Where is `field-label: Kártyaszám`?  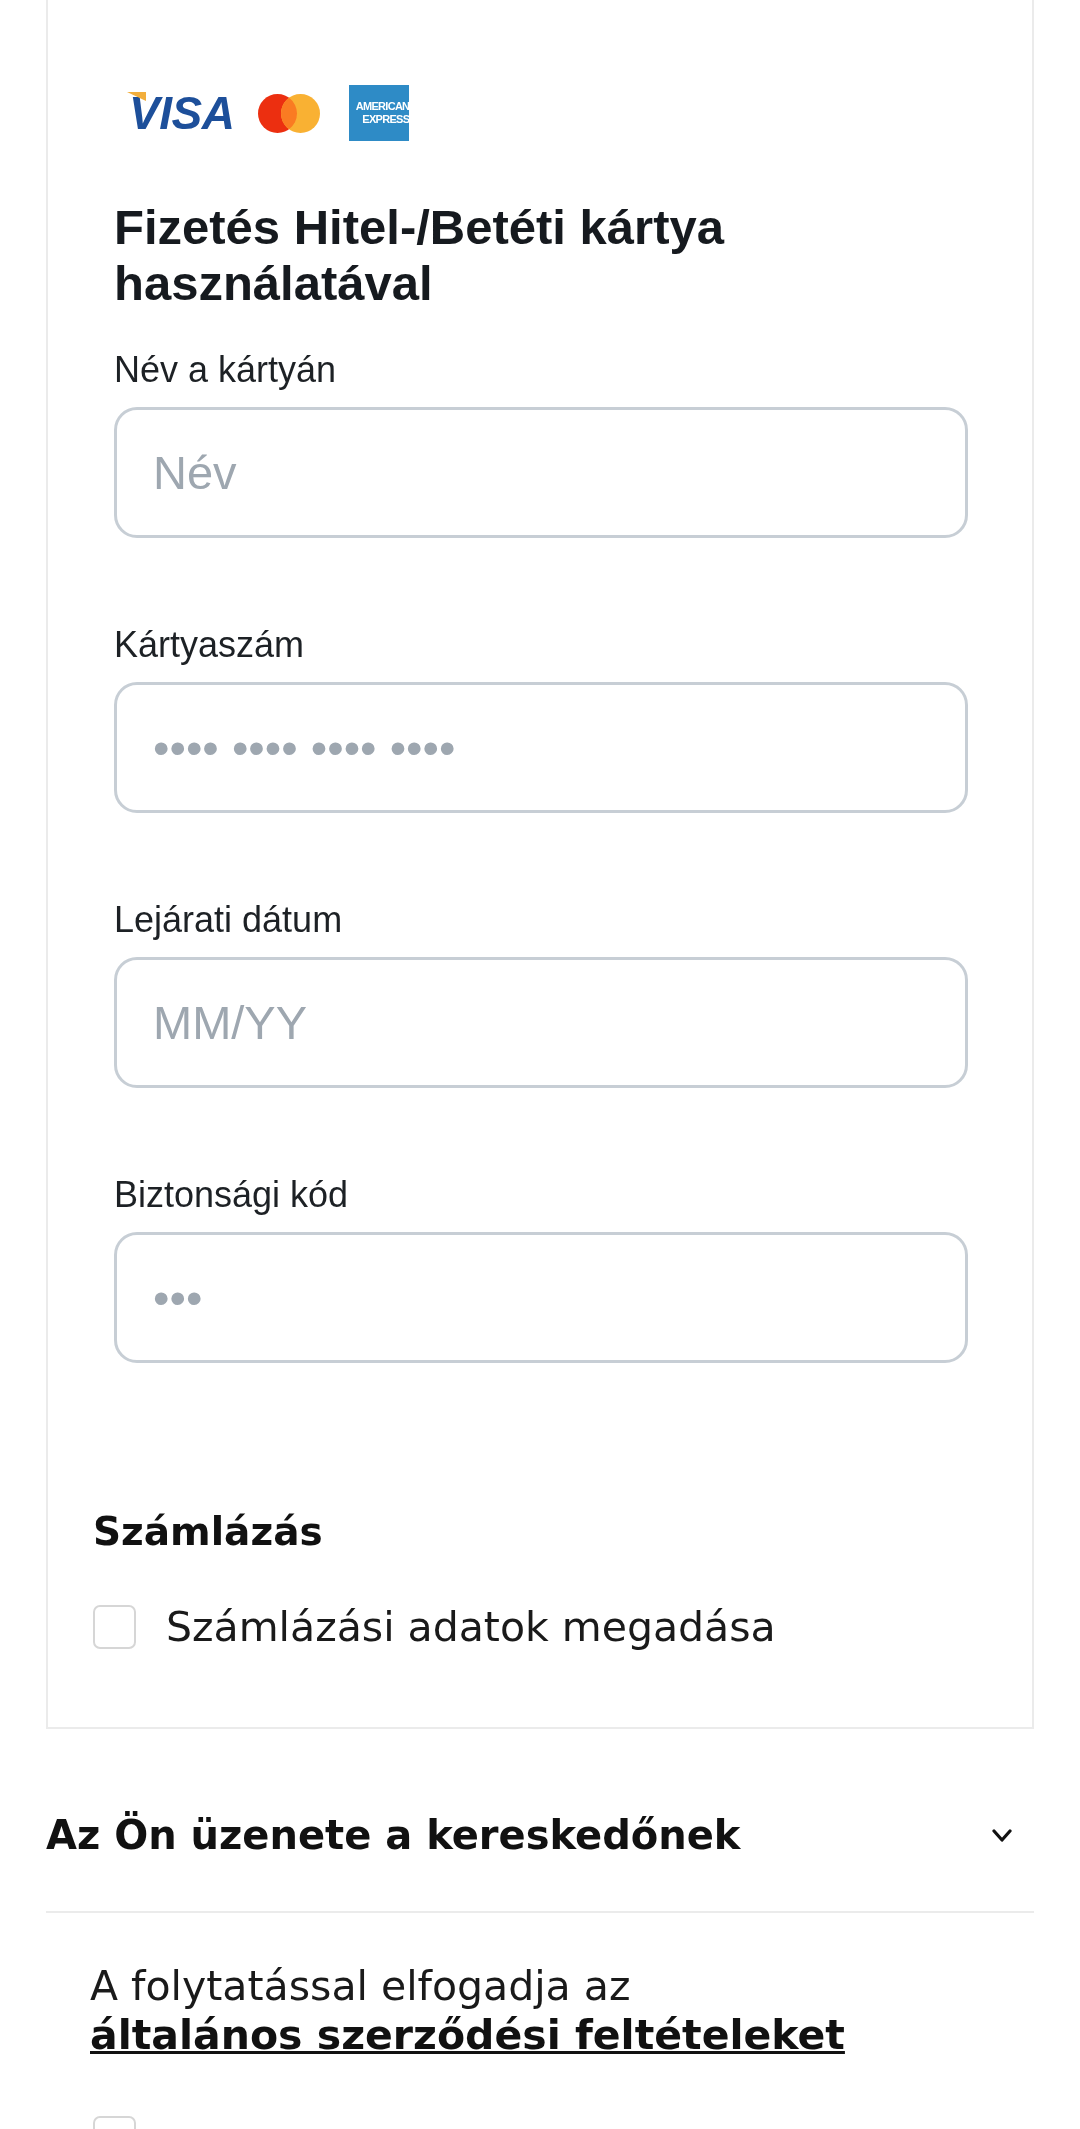 field-label: Kártyaszám is located at coordinates (210, 645).